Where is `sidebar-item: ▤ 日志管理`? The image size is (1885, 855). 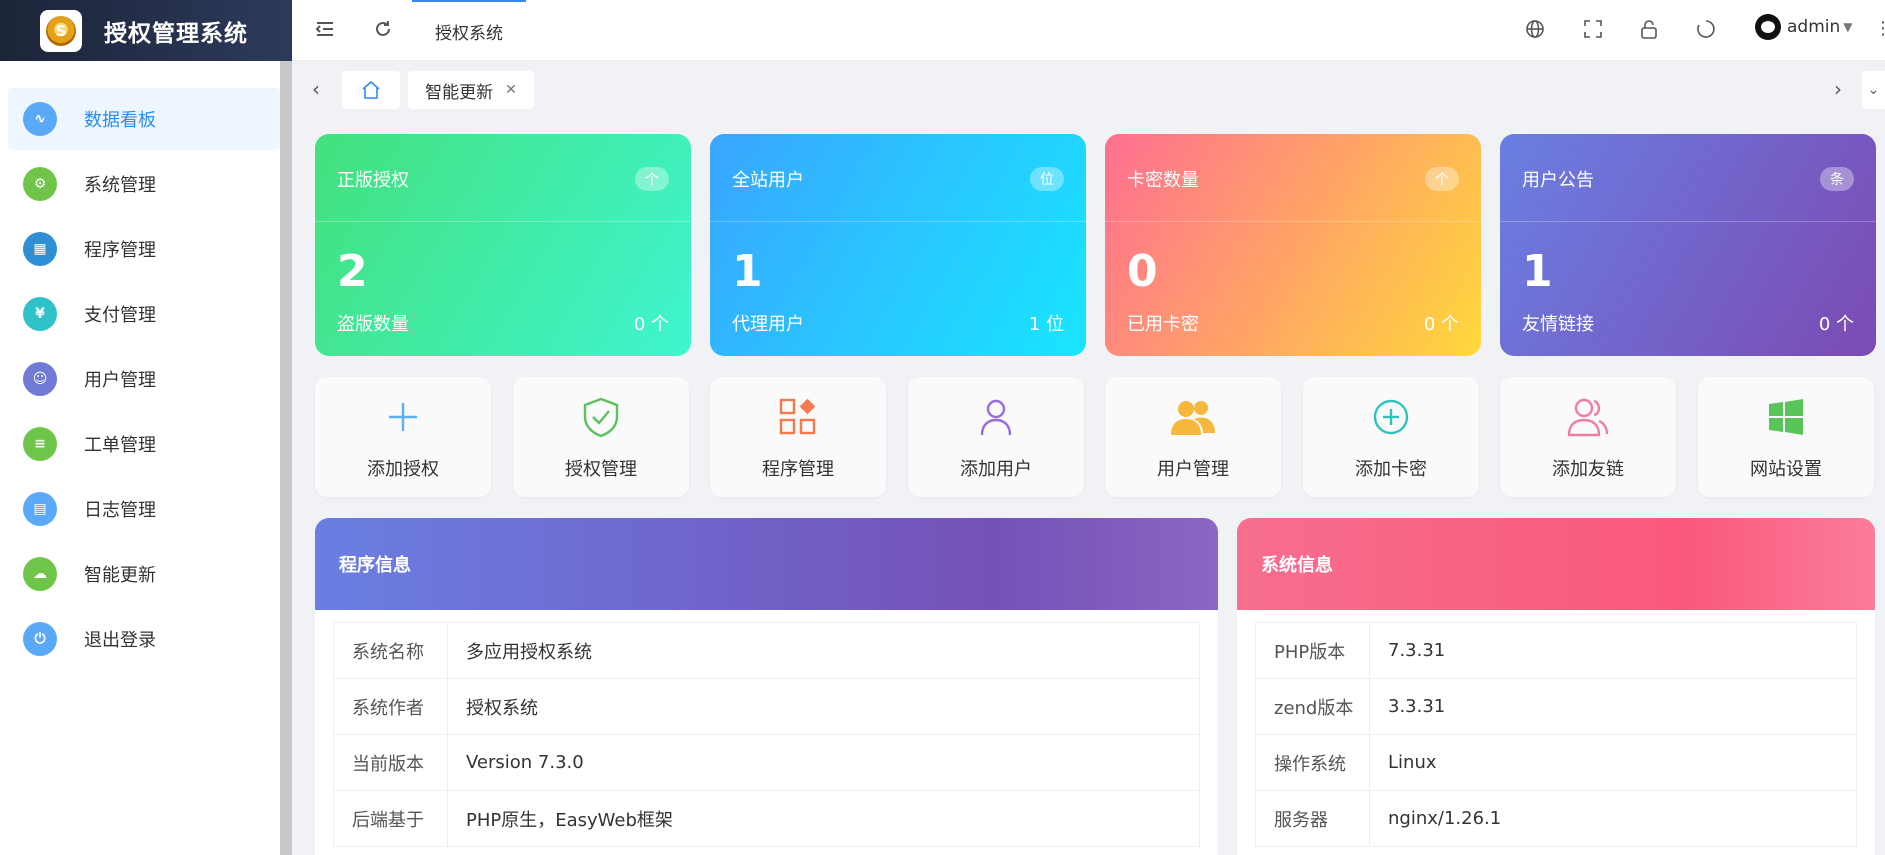 sidebar-item: ▤ 日志管理 is located at coordinates (144, 509).